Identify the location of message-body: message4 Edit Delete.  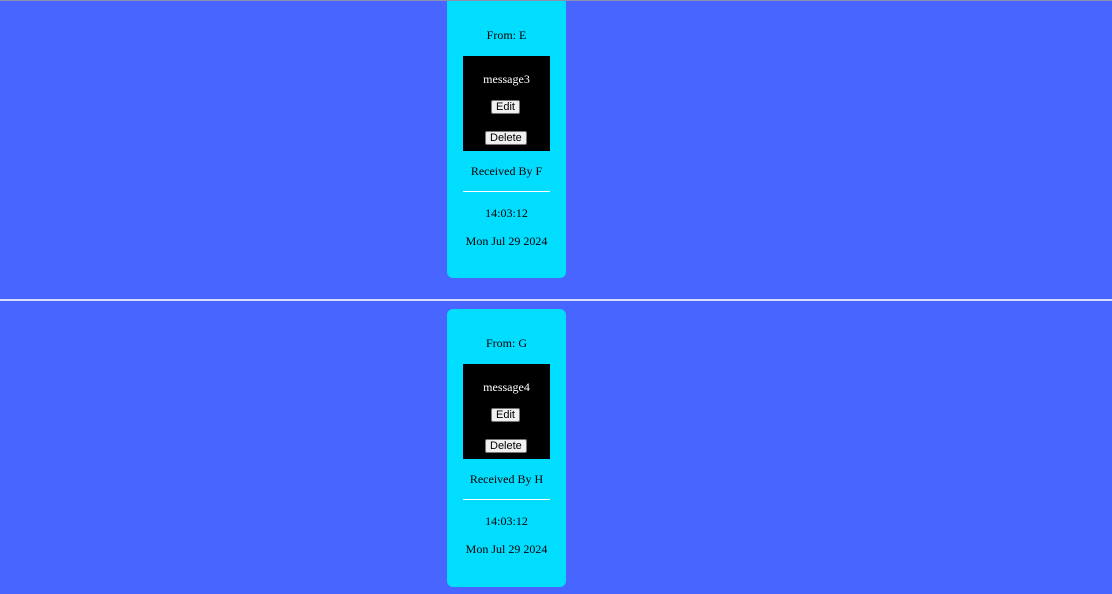
(506, 411).